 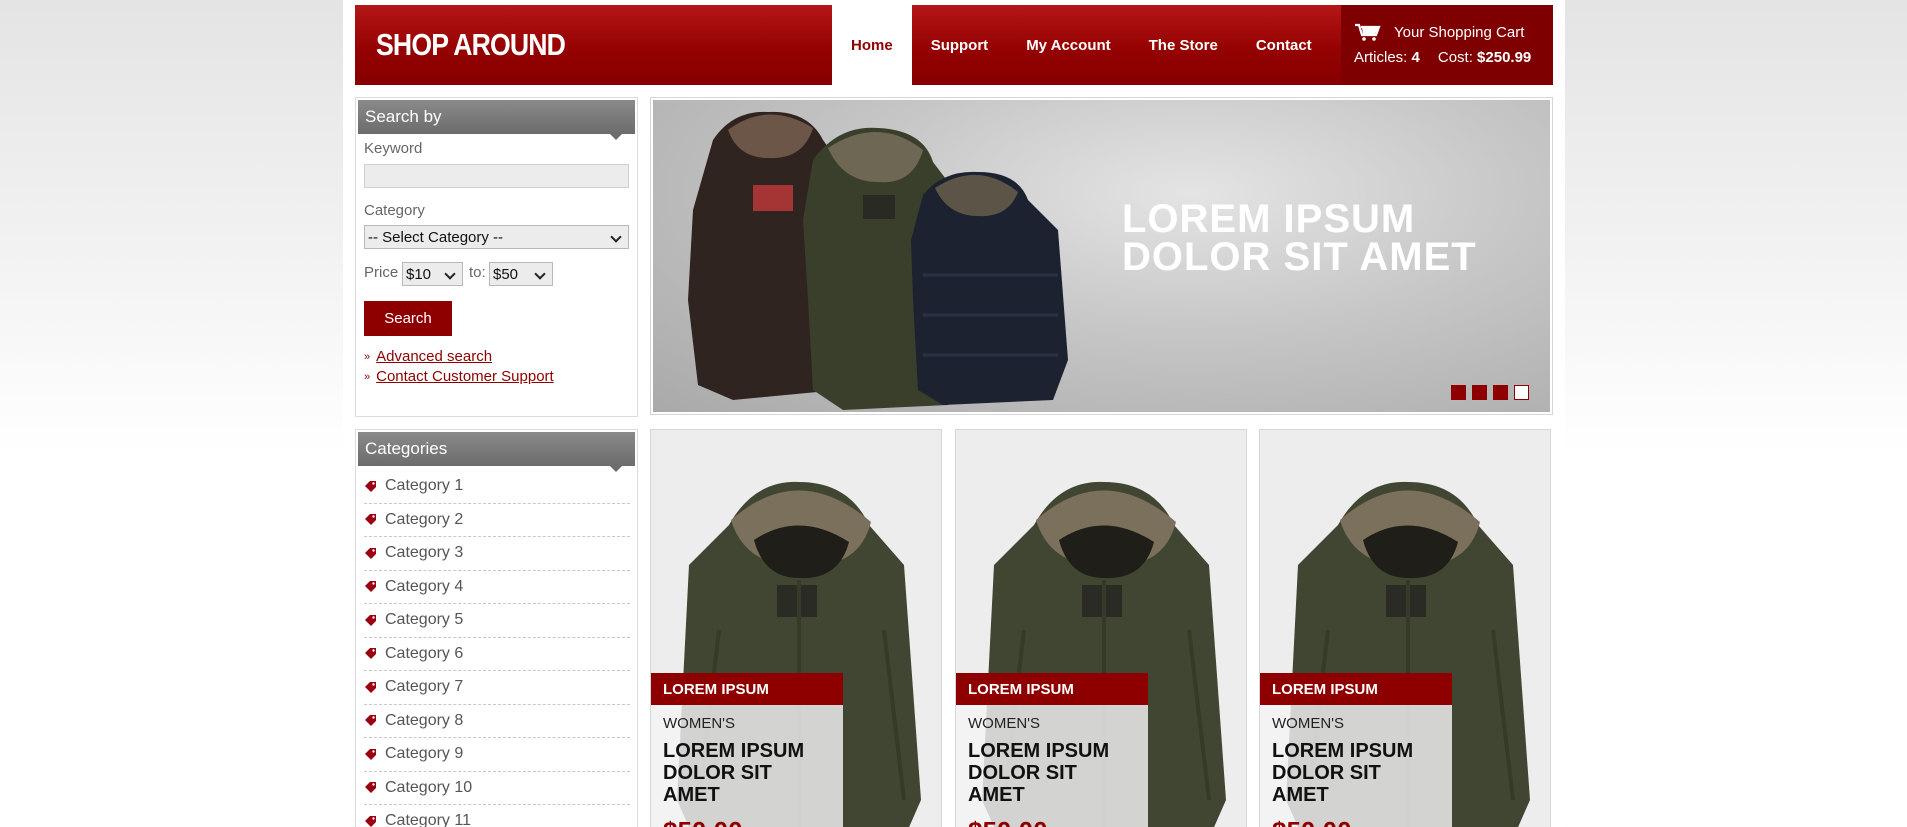 What do you see at coordinates (436, 237) in the screenshot?
I see `category-select-value: -- Select Category --` at bounding box center [436, 237].